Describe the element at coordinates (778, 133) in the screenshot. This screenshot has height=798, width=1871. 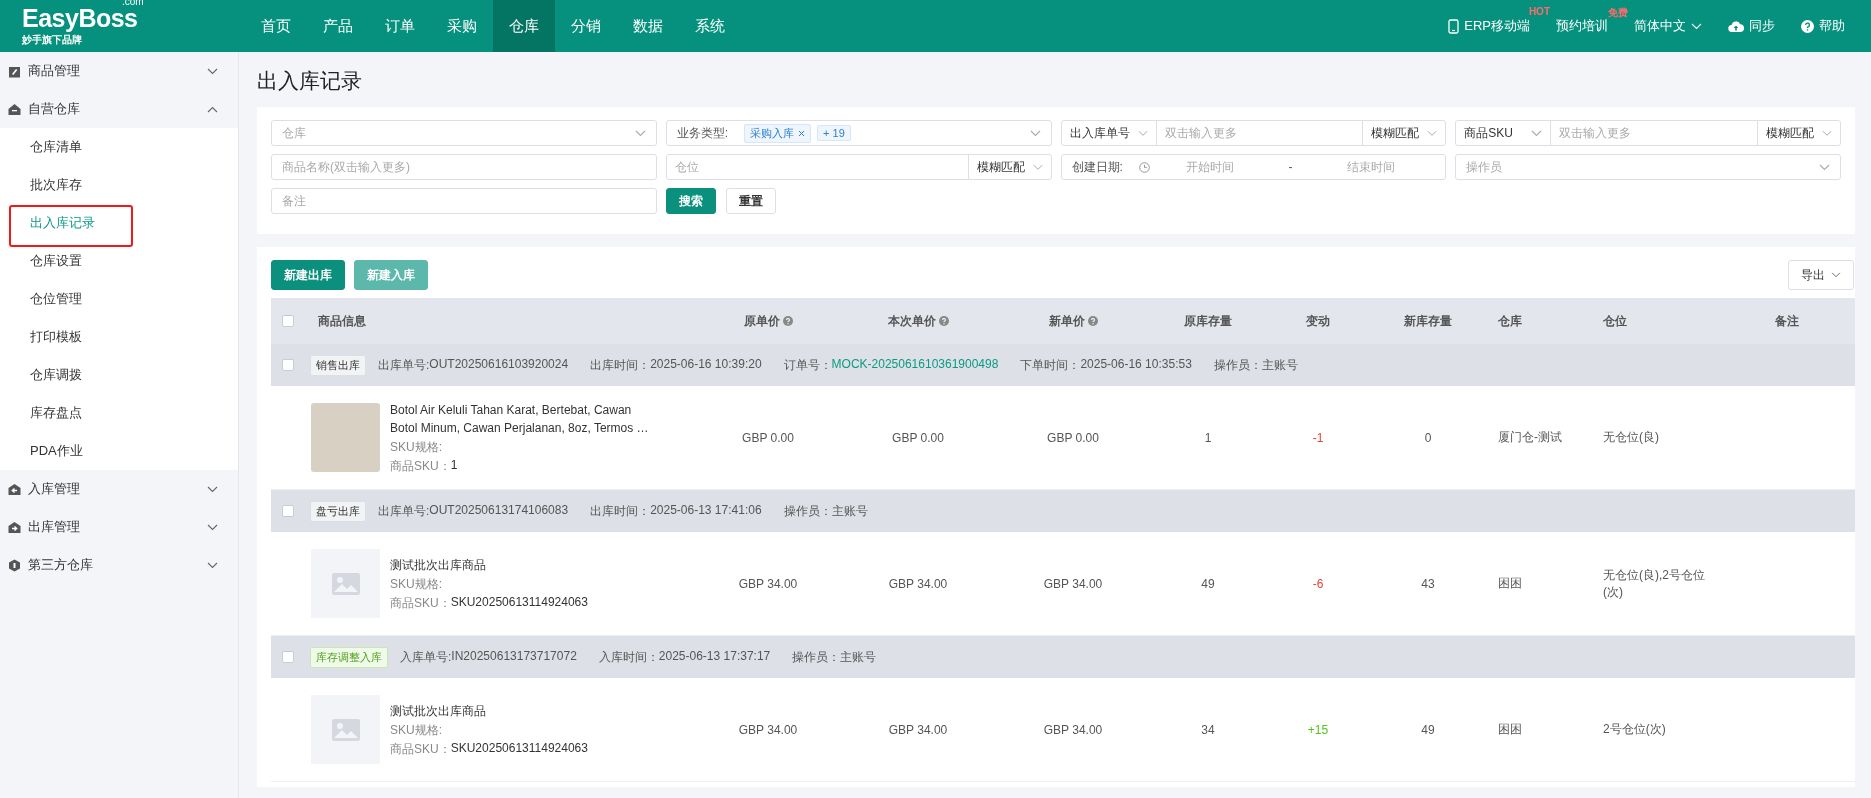
I see `filter-chip: 采购入库` at that location.